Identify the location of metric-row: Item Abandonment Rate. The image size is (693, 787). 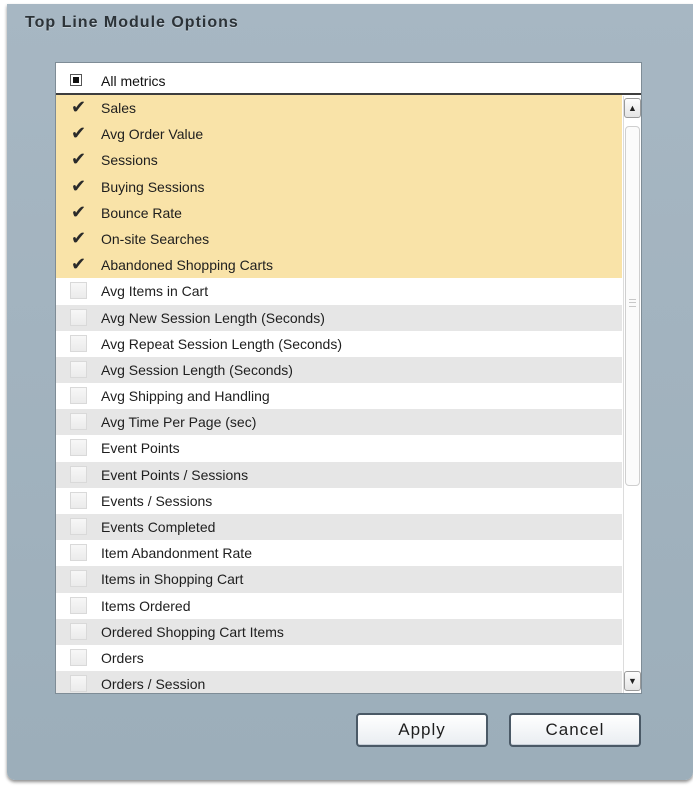
(339, 553).